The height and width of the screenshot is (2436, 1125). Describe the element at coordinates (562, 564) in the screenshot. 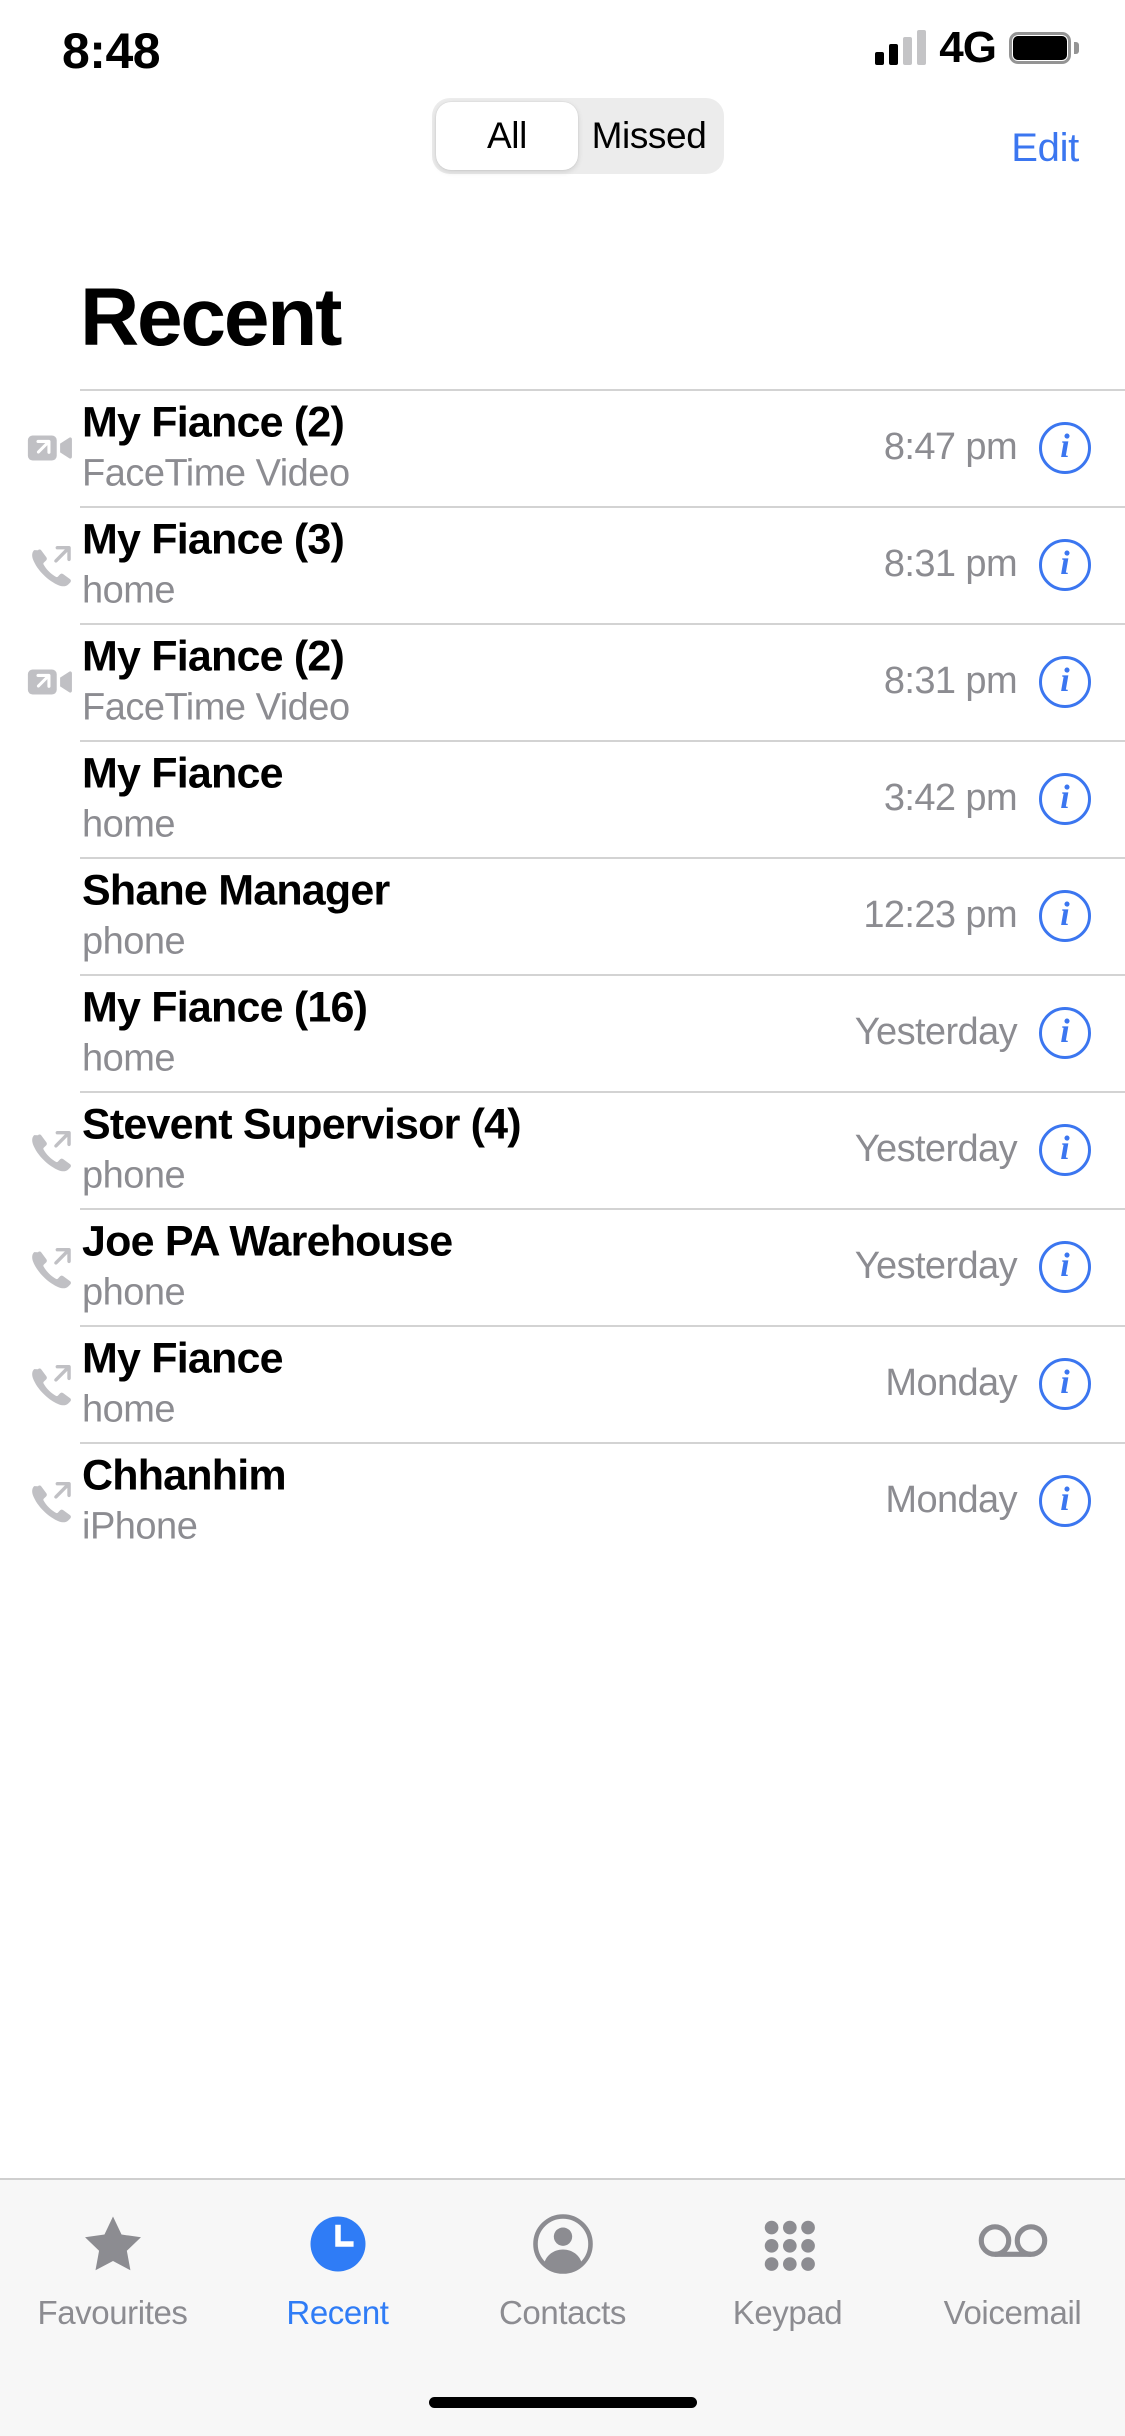

I see `call-list-item: My Fiance (3) home 8:31 pm i` at that location.